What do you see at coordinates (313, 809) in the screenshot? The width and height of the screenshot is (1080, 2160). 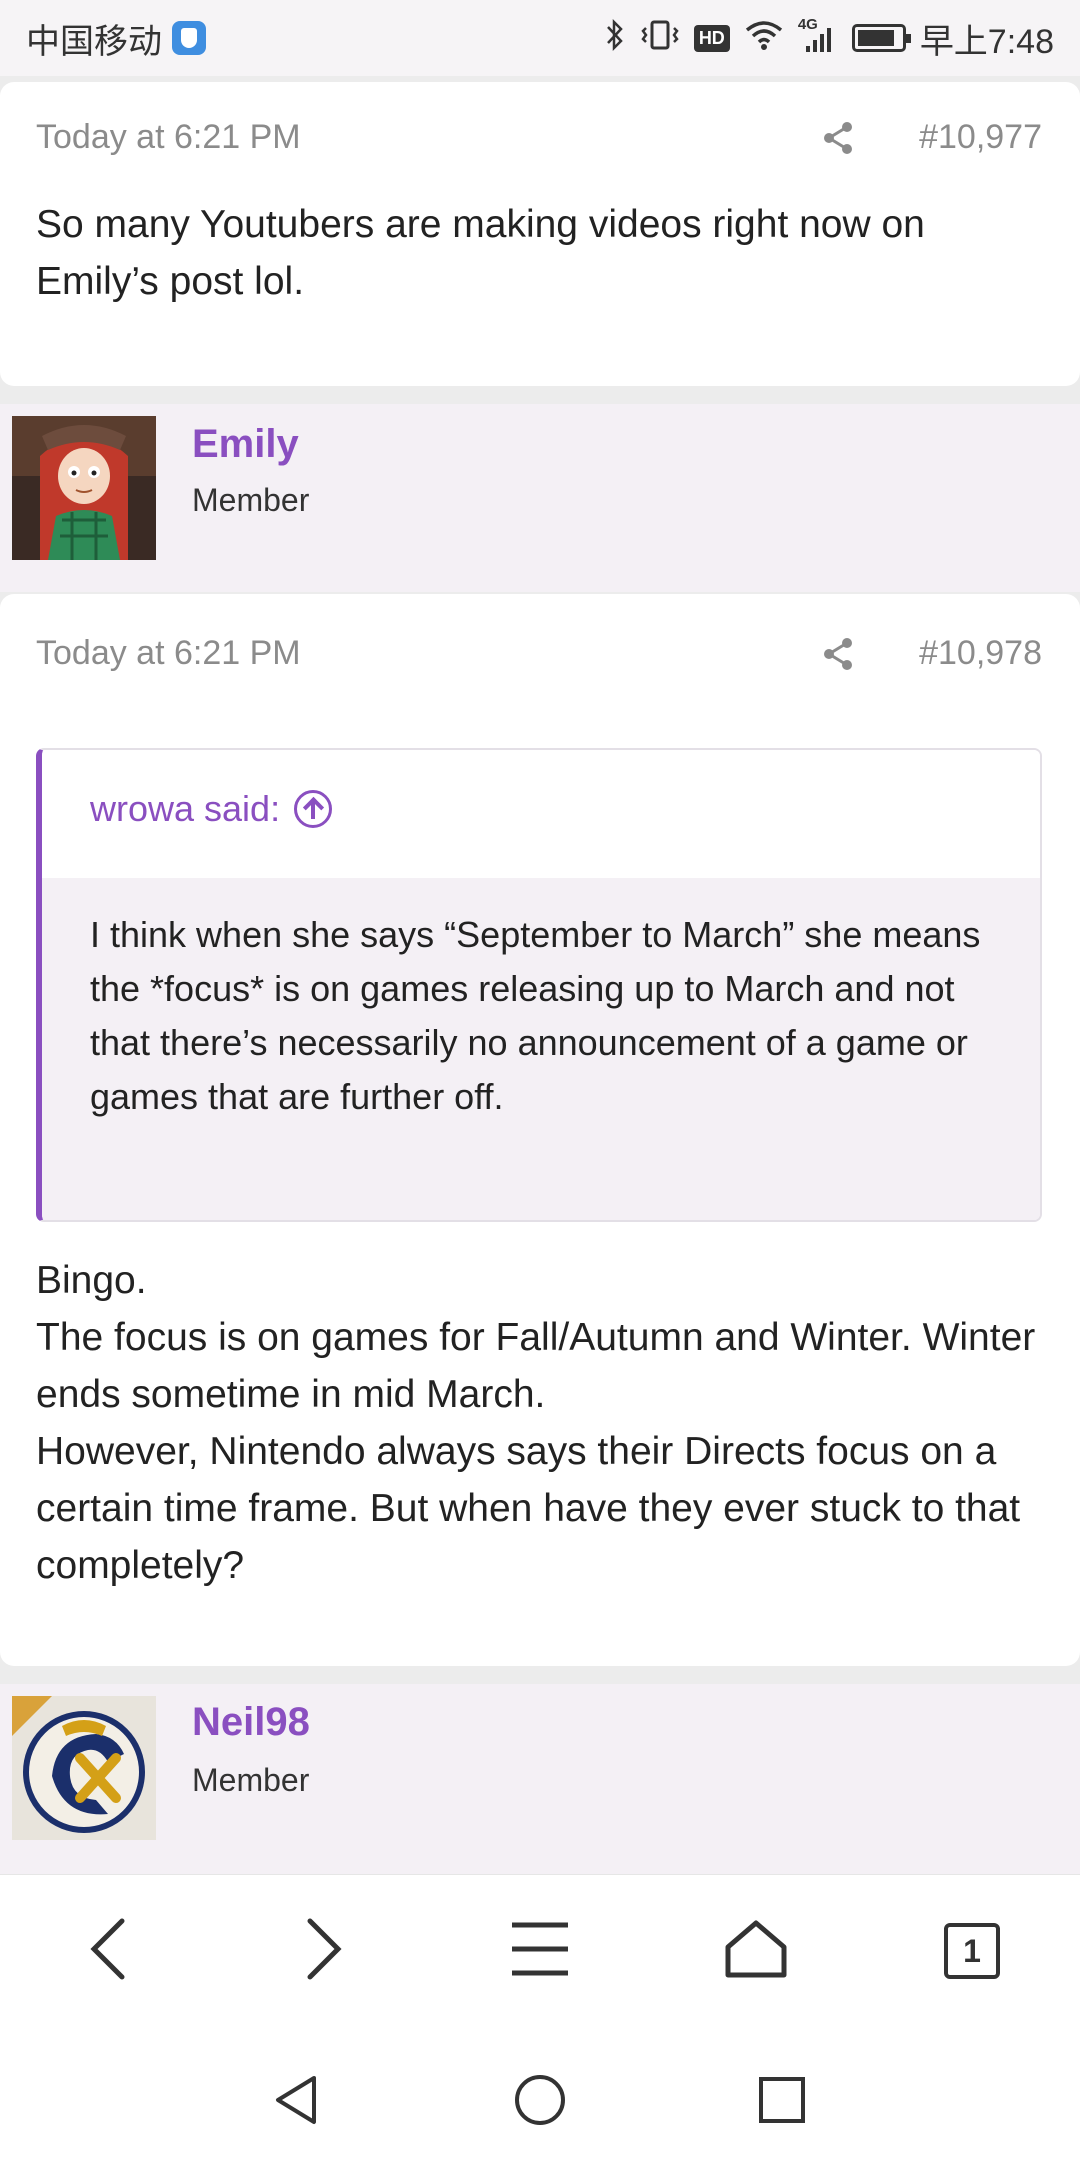 I see `arrow-up-circle-icon` at bounding box center [313, 809].